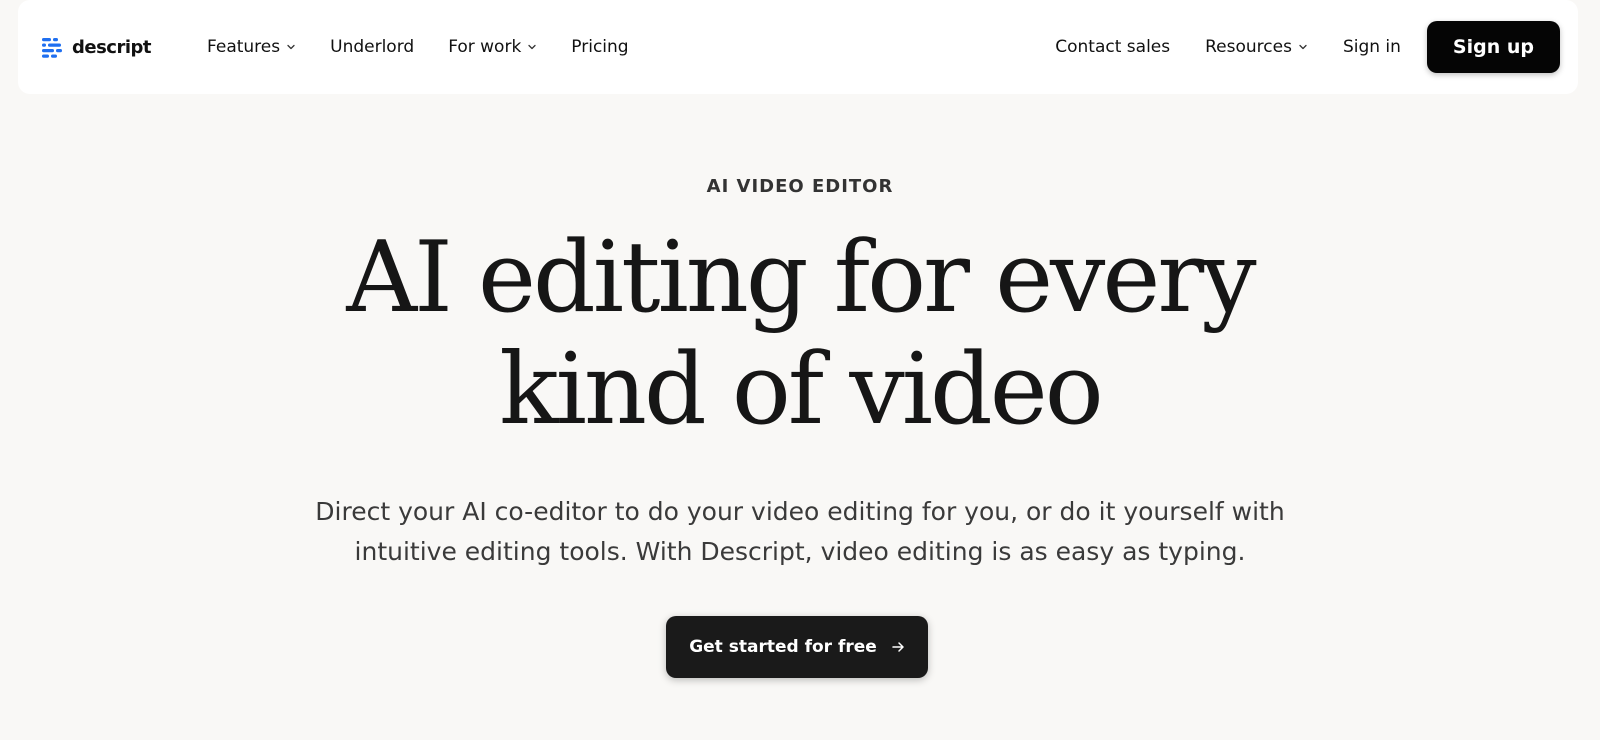  Describe the element at coordinates (435, 47) in the screenshot. I see `primary-nav: Features Underlord For work Pricing` at that location.